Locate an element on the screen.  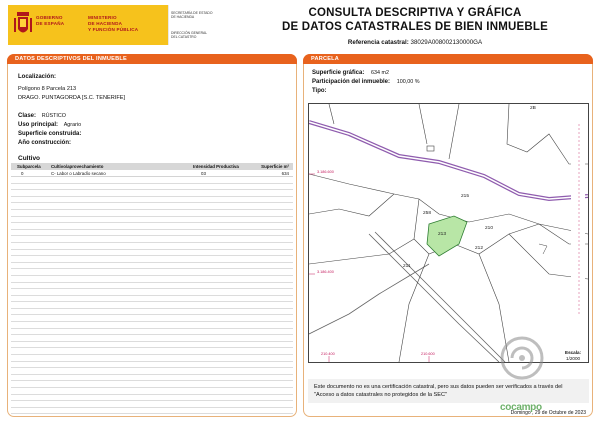
scale-label: Escala: is located at coordinates (573, 352).